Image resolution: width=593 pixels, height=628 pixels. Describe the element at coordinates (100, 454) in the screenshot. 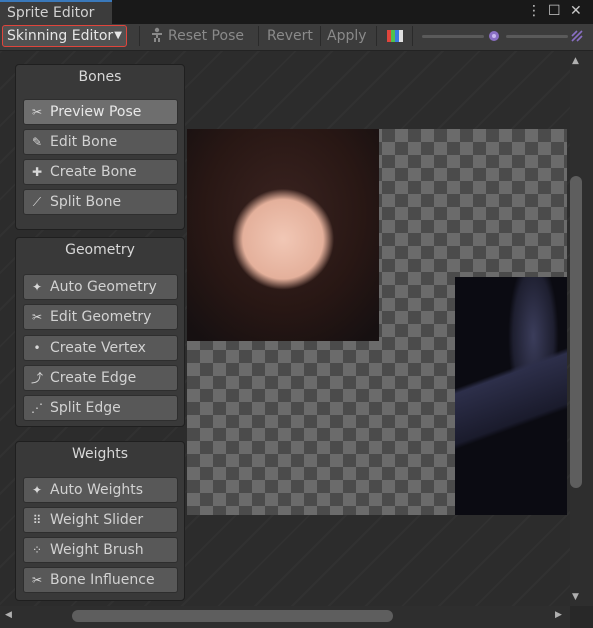

I see `weights-panel-title: Weights` at that location.